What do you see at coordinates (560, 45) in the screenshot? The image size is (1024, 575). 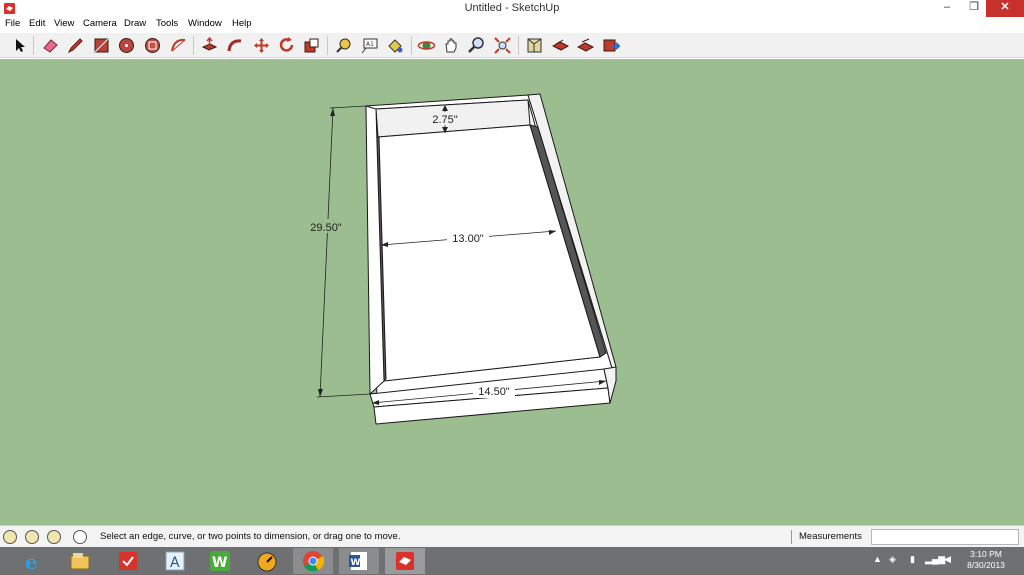 I see `get-models-icon` at bounding box center [560, 45].